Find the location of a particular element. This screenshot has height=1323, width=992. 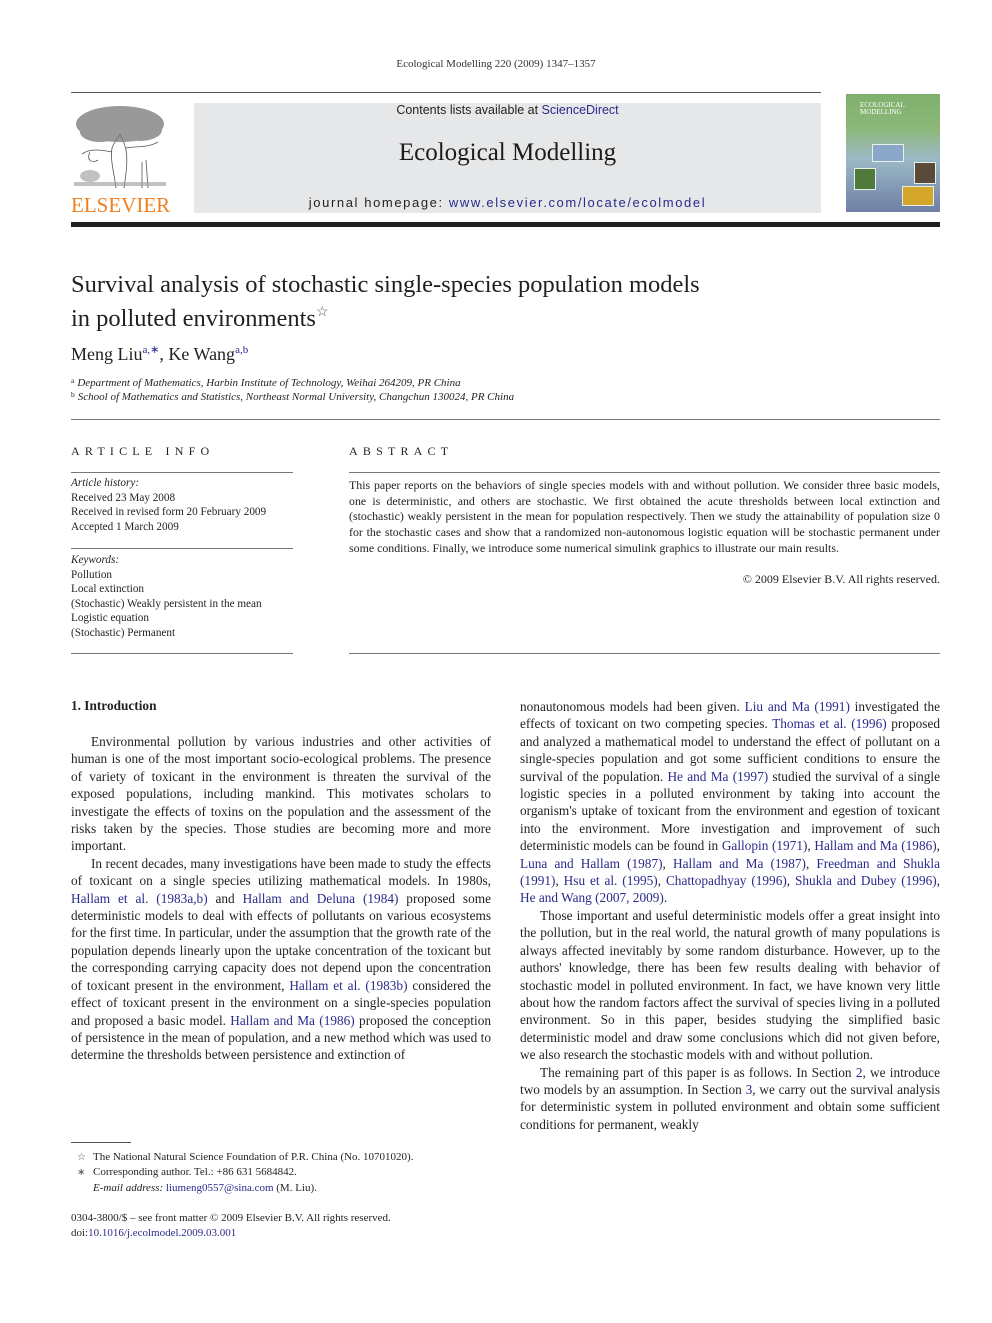

journal-cover-image: ECOLOGICAL MODELLING is located at coordinates (893, 153).